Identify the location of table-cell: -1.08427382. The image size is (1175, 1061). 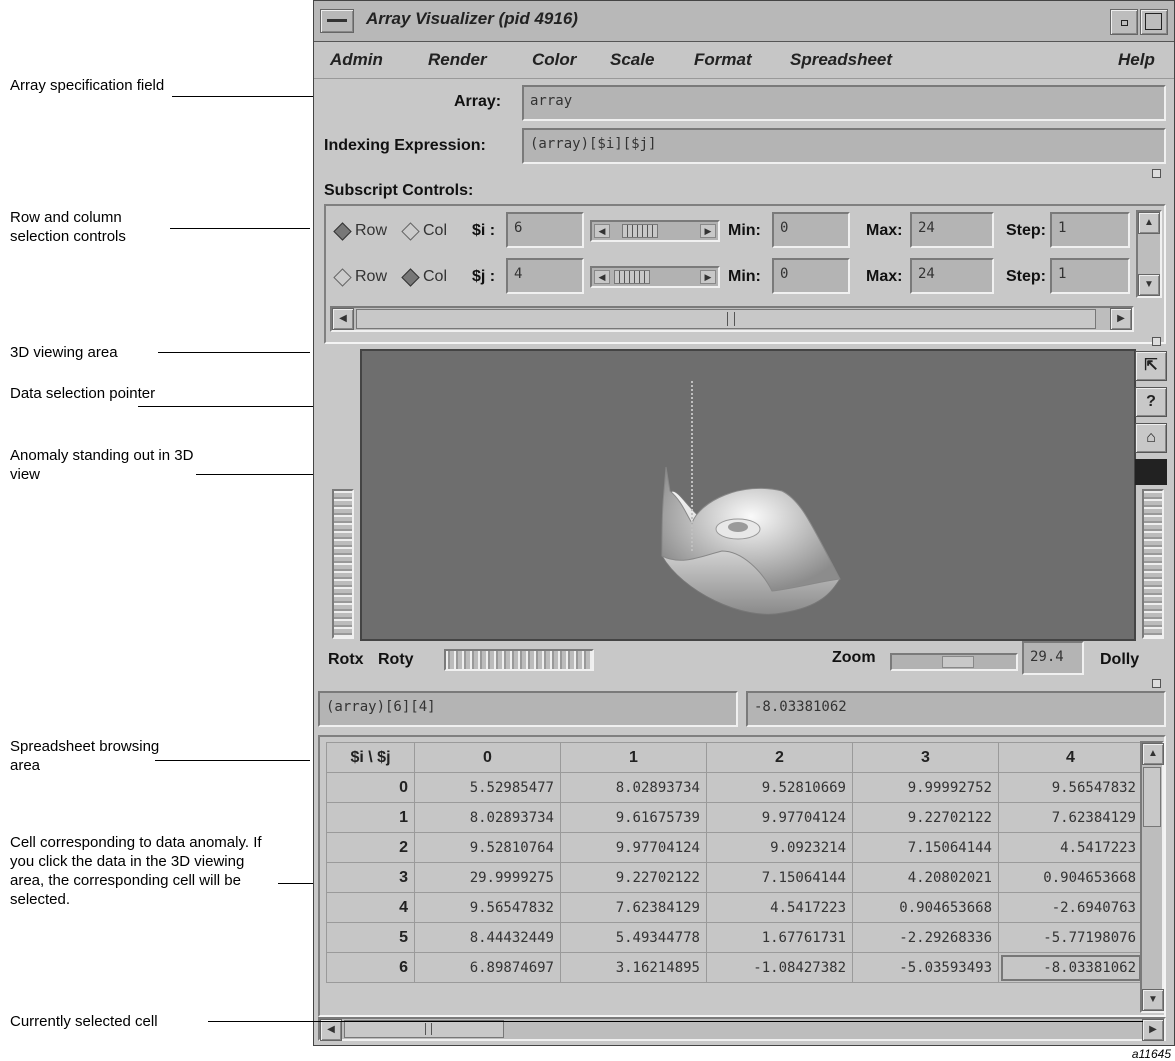
(779, 967).